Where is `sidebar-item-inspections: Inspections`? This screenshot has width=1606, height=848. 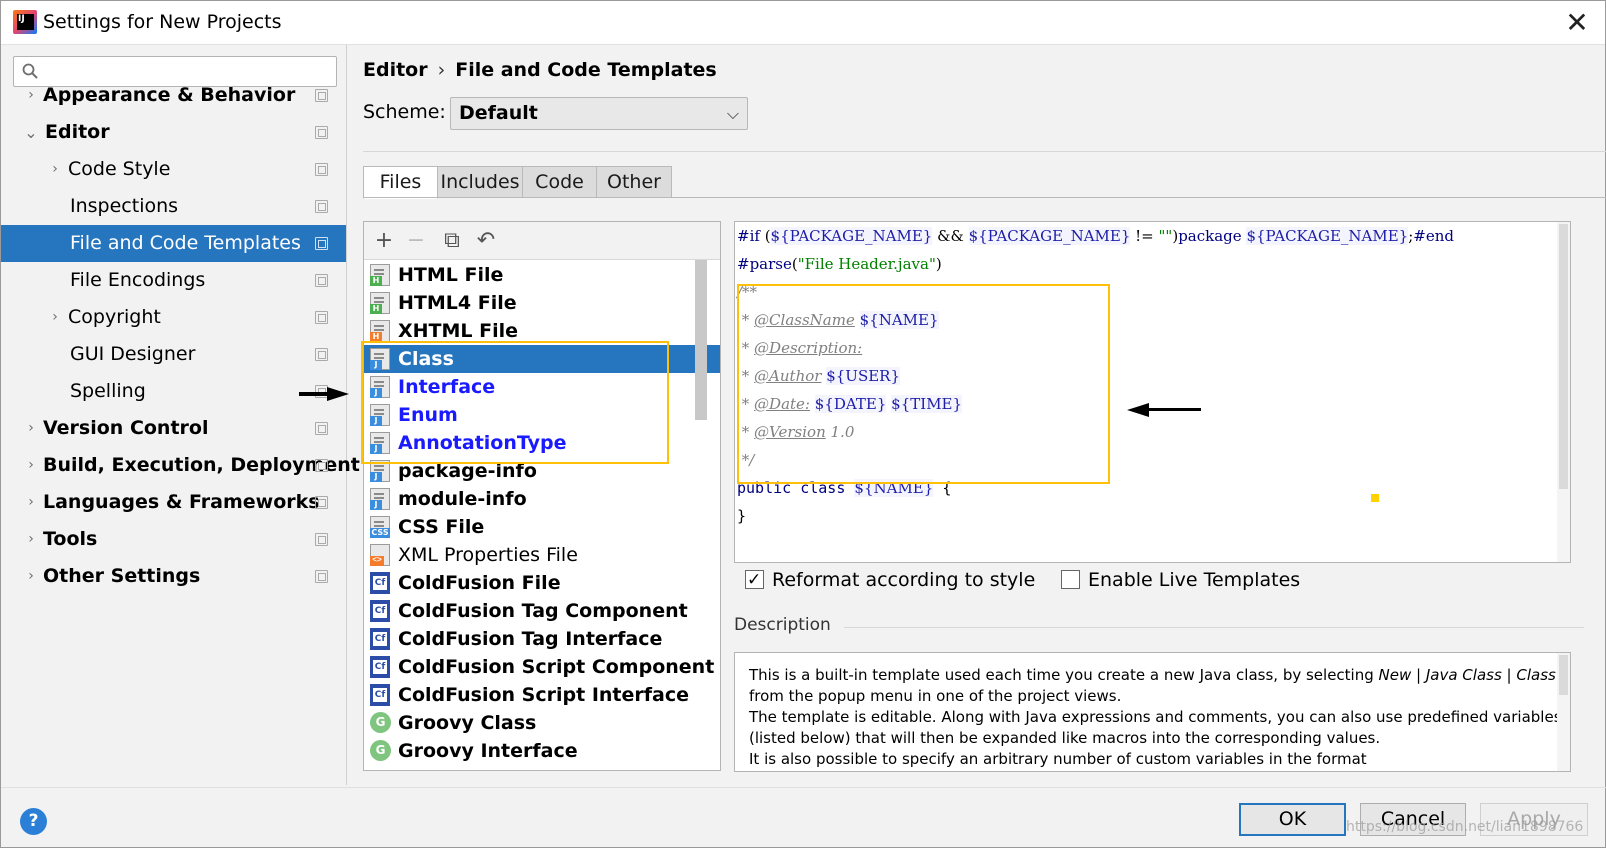 sidebar-item-inspections: Inspections is located at coordinates (173, 206).